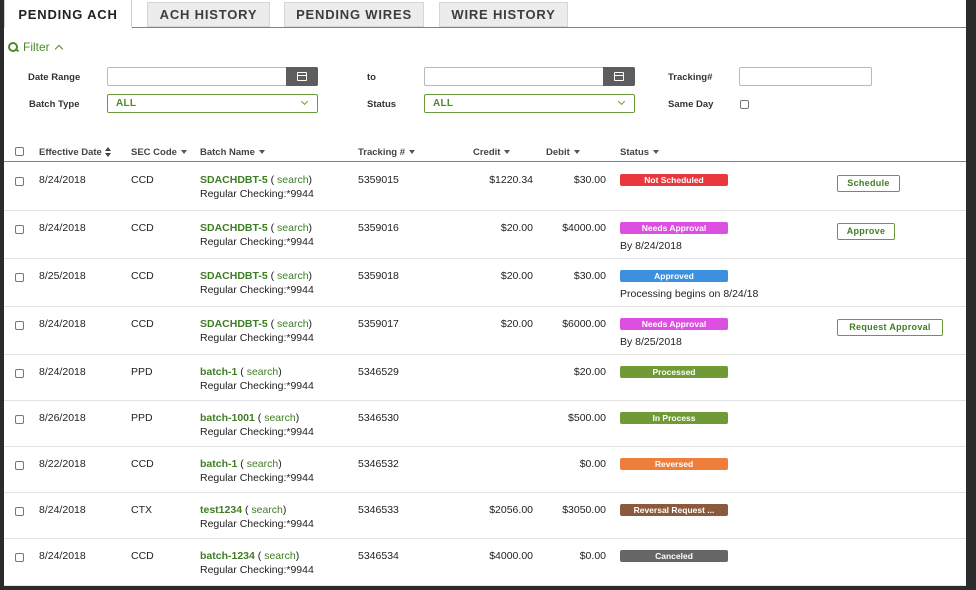 This screenshot has width=976, height=590. I want to click on to-label: to, so click(371, 77).